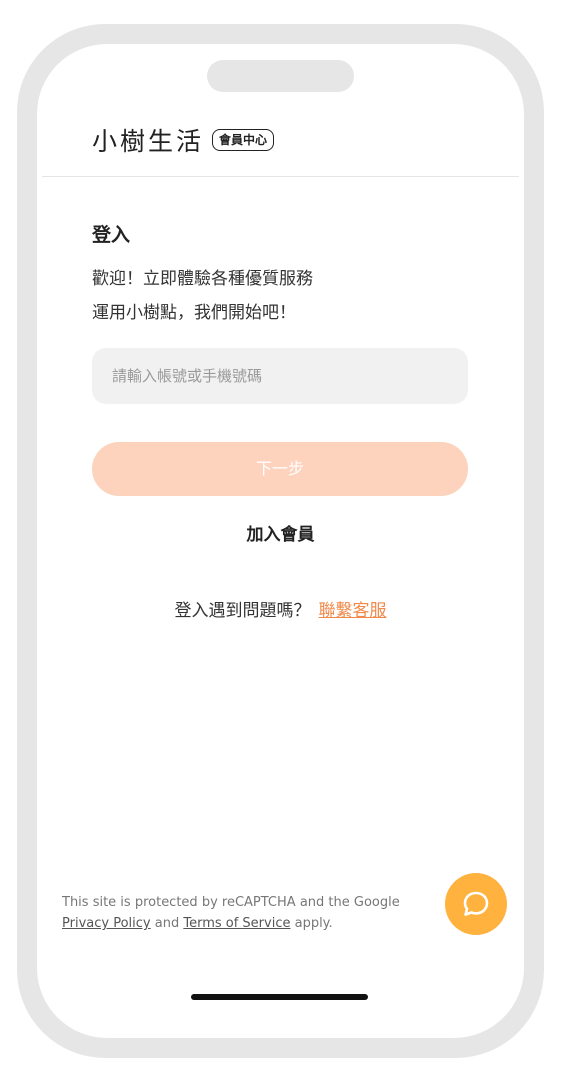 This screenshot has height=1081, width=561. What do you see at coordinates (242, 611) in the screenshot?
I see `help-text: 登入遇到問題嗎？` at bounding box center [242, 611].